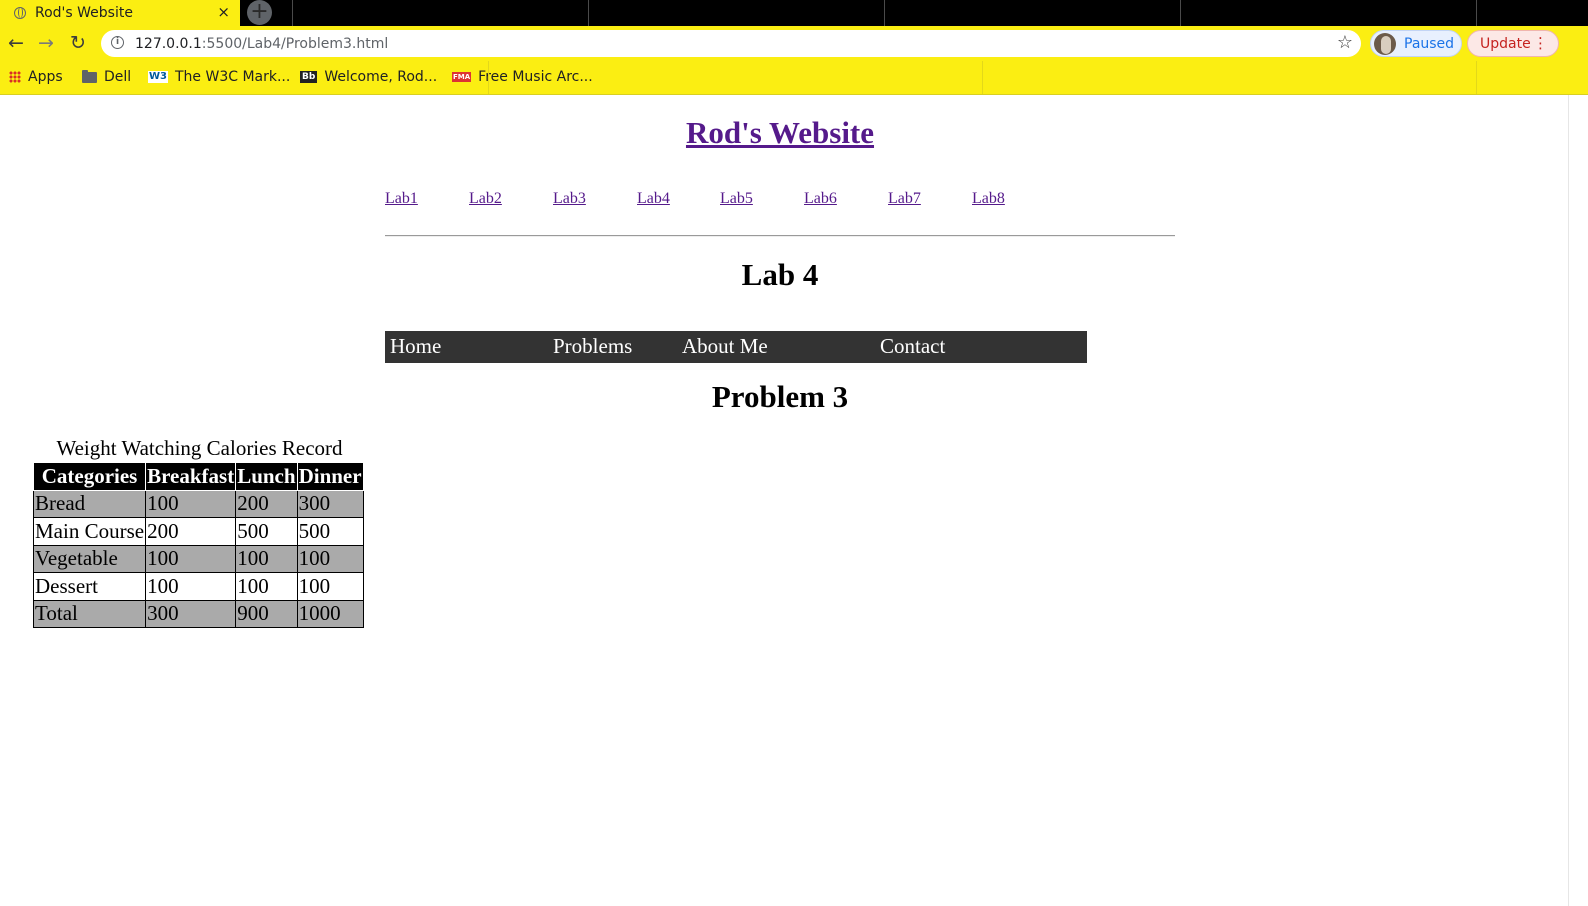  What do you see at coordinates (330, 476) in the screenshot?
I see `column-header: Dinner` at bounding box center [330, 476].